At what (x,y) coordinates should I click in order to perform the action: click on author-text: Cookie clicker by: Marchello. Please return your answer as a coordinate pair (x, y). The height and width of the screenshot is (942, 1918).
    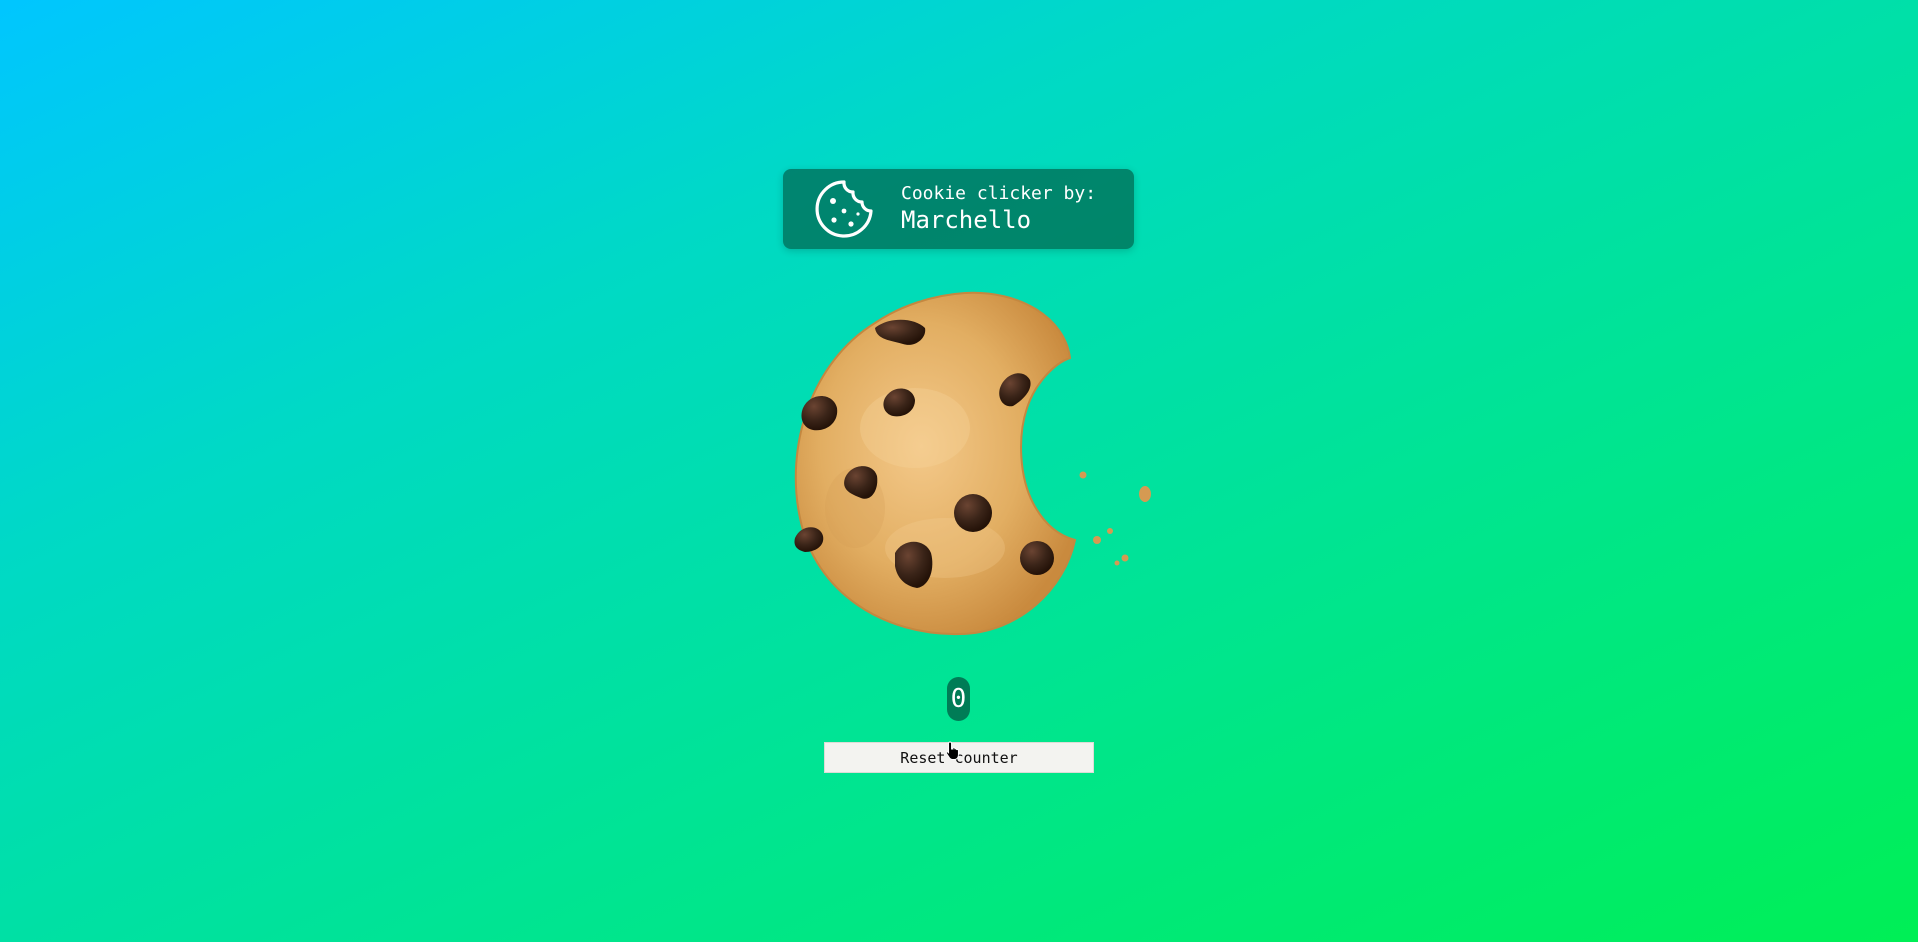
    Looking at the image, I should click on (998, 209).